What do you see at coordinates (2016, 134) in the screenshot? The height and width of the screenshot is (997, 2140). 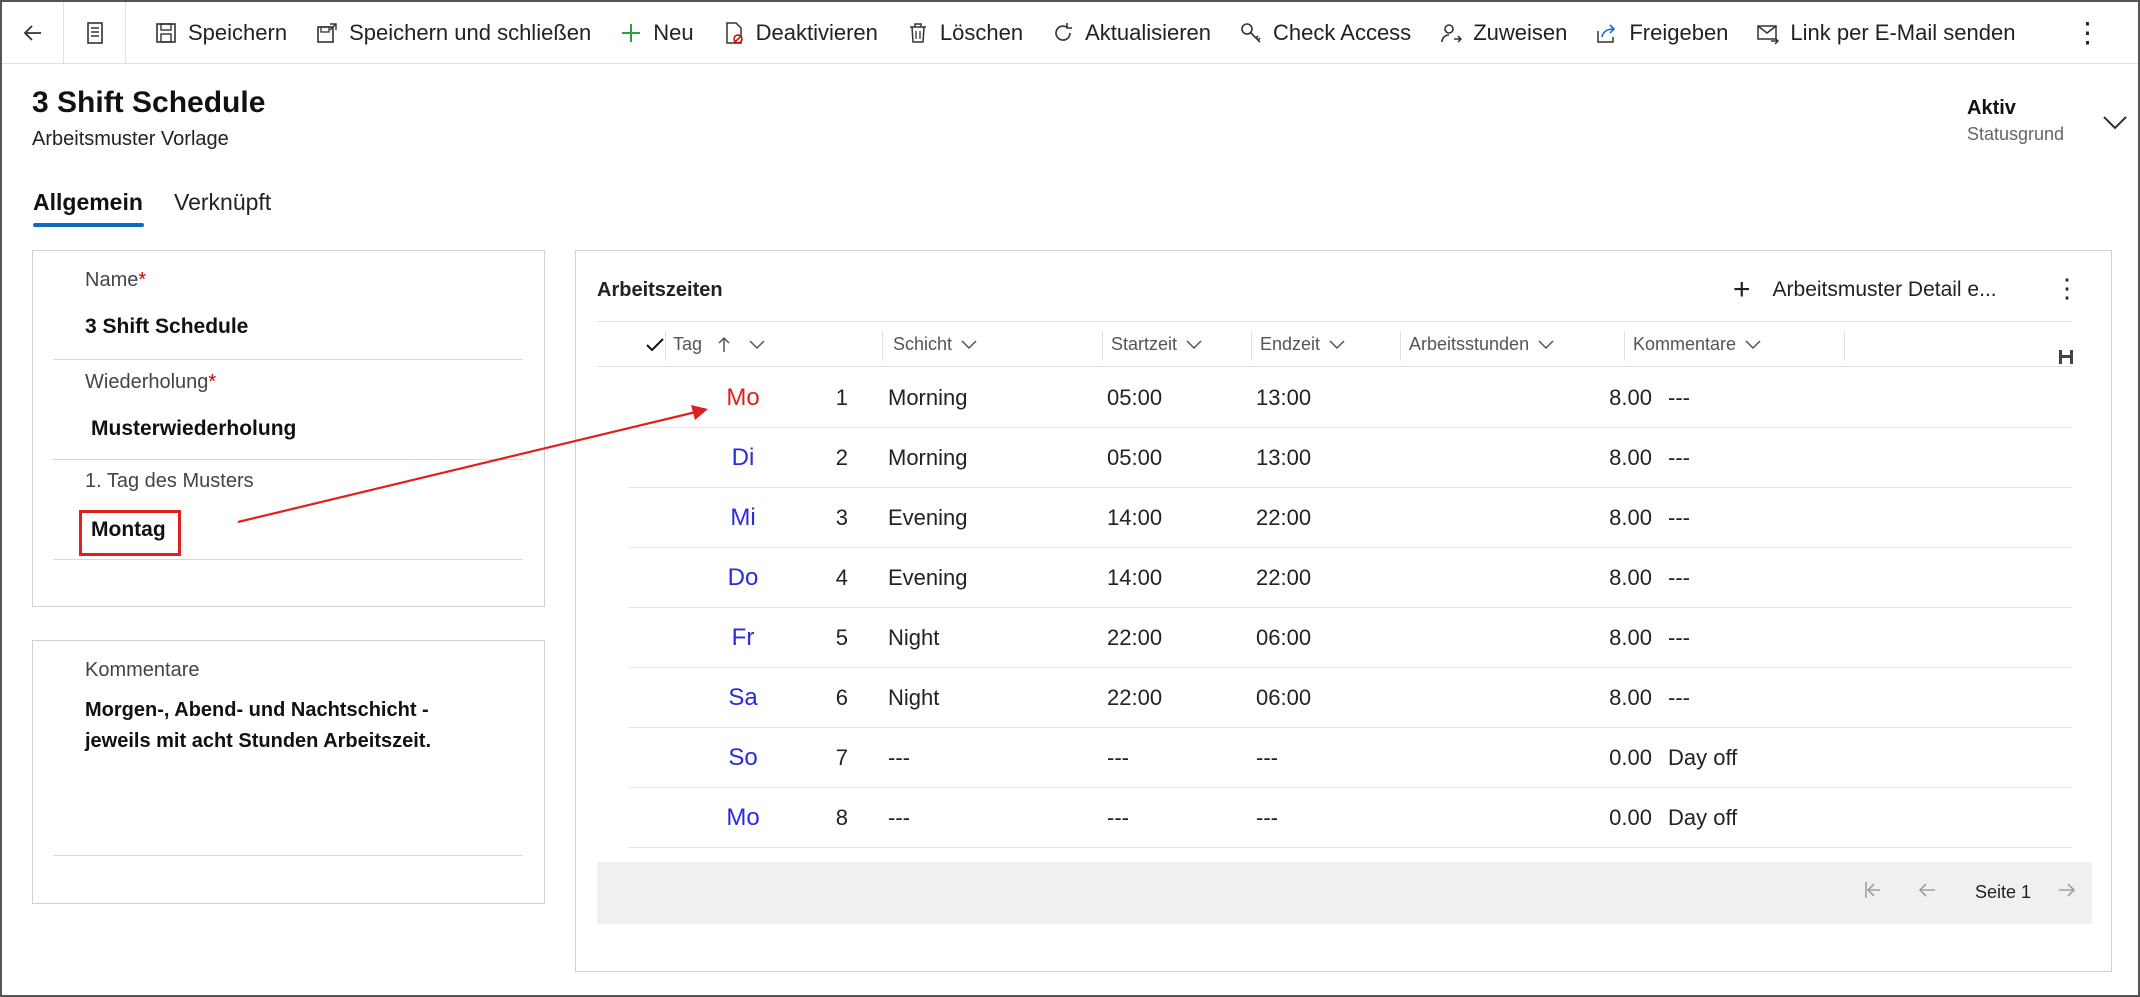 I see `status-reason-label: Statusgrund` at bounding box center [2016, 134].